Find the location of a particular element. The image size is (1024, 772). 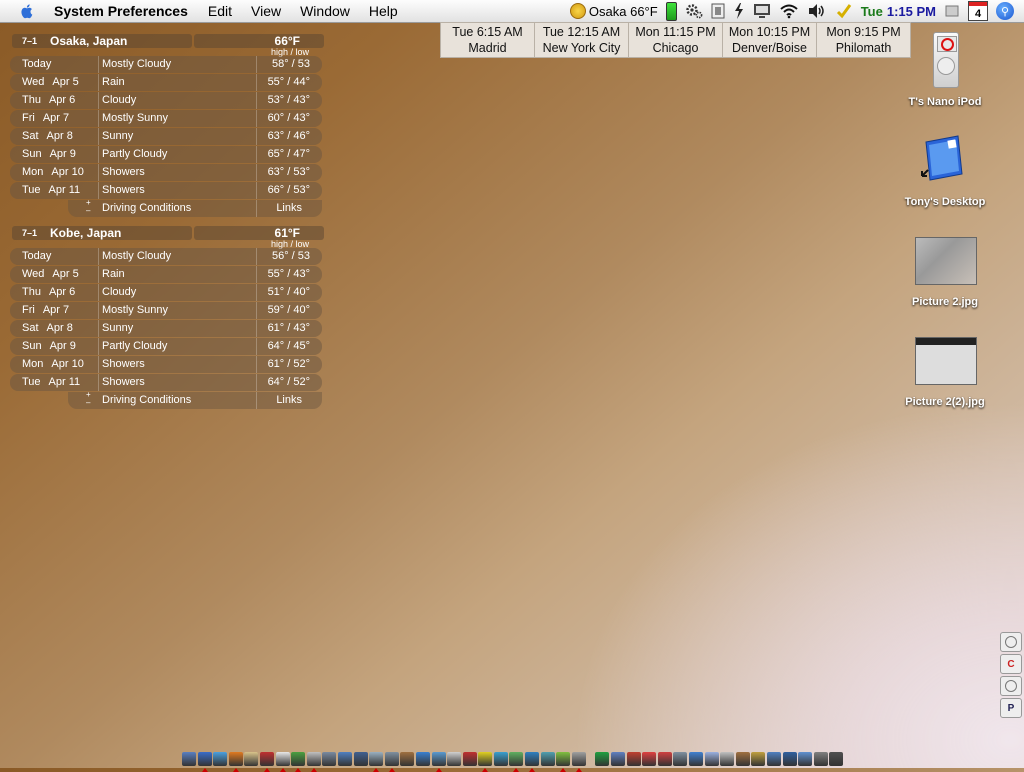

desktop-icon-tonys-desktop: Tony's Desktop is located at coordinates (945, 174).